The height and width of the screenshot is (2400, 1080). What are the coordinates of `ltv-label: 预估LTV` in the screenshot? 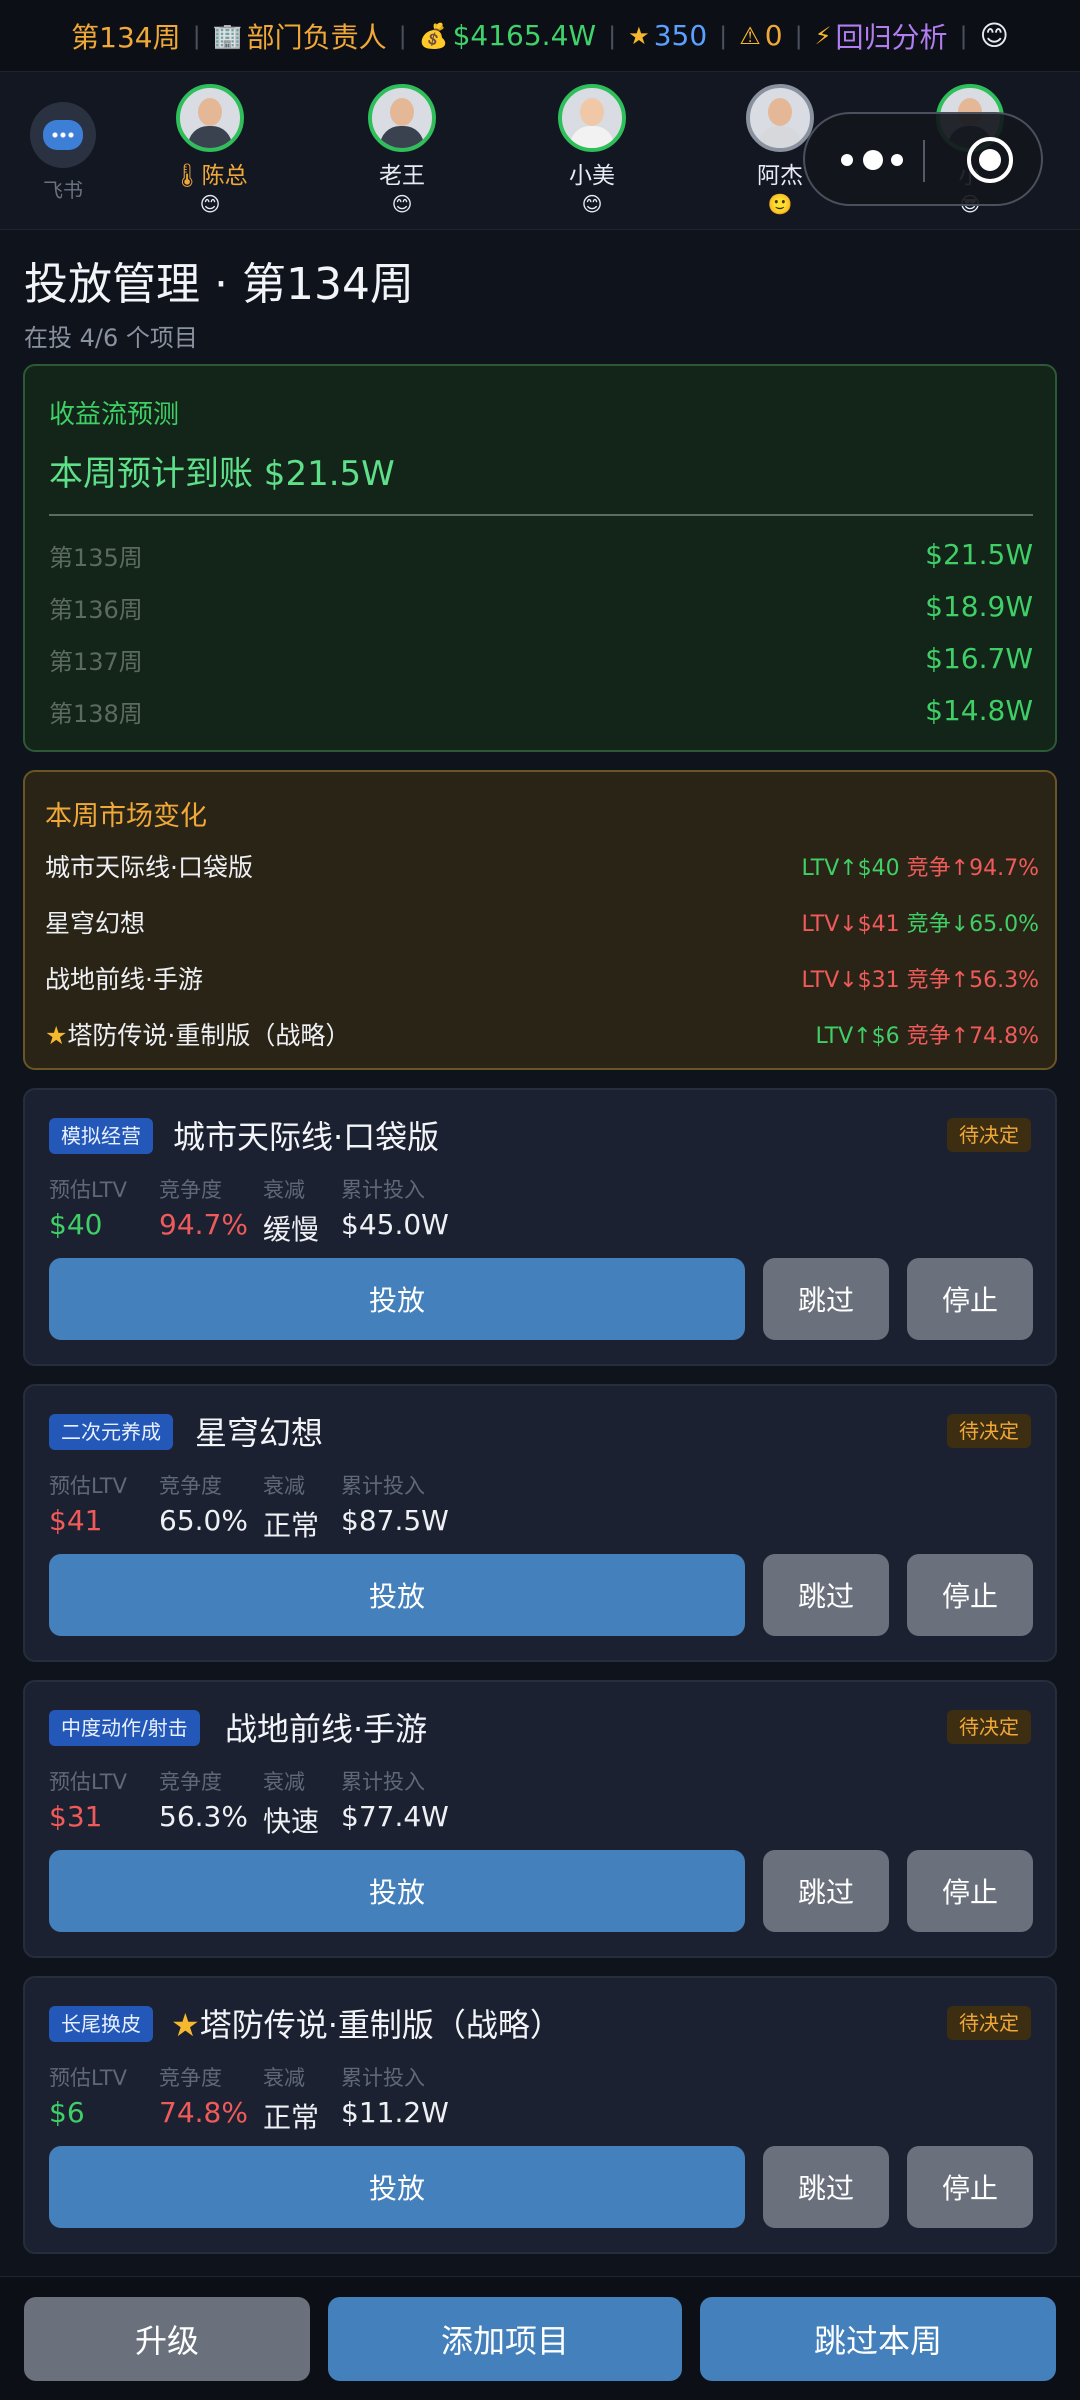 It's located at (88, 1190).